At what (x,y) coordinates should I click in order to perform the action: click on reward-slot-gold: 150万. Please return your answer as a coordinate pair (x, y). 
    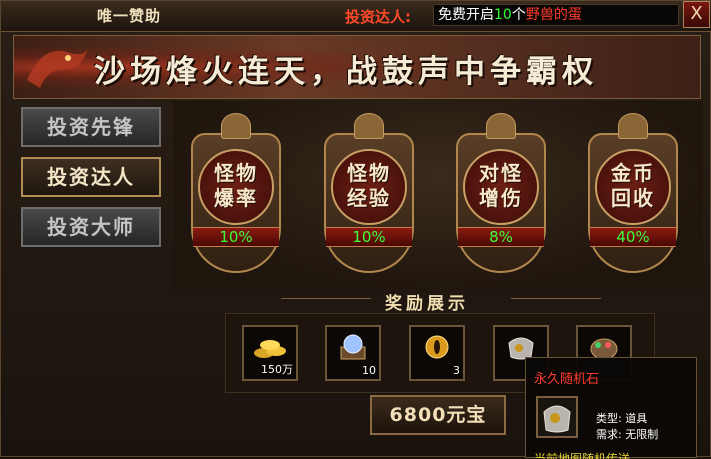
    Looking at the image, I should click on (270, 353).